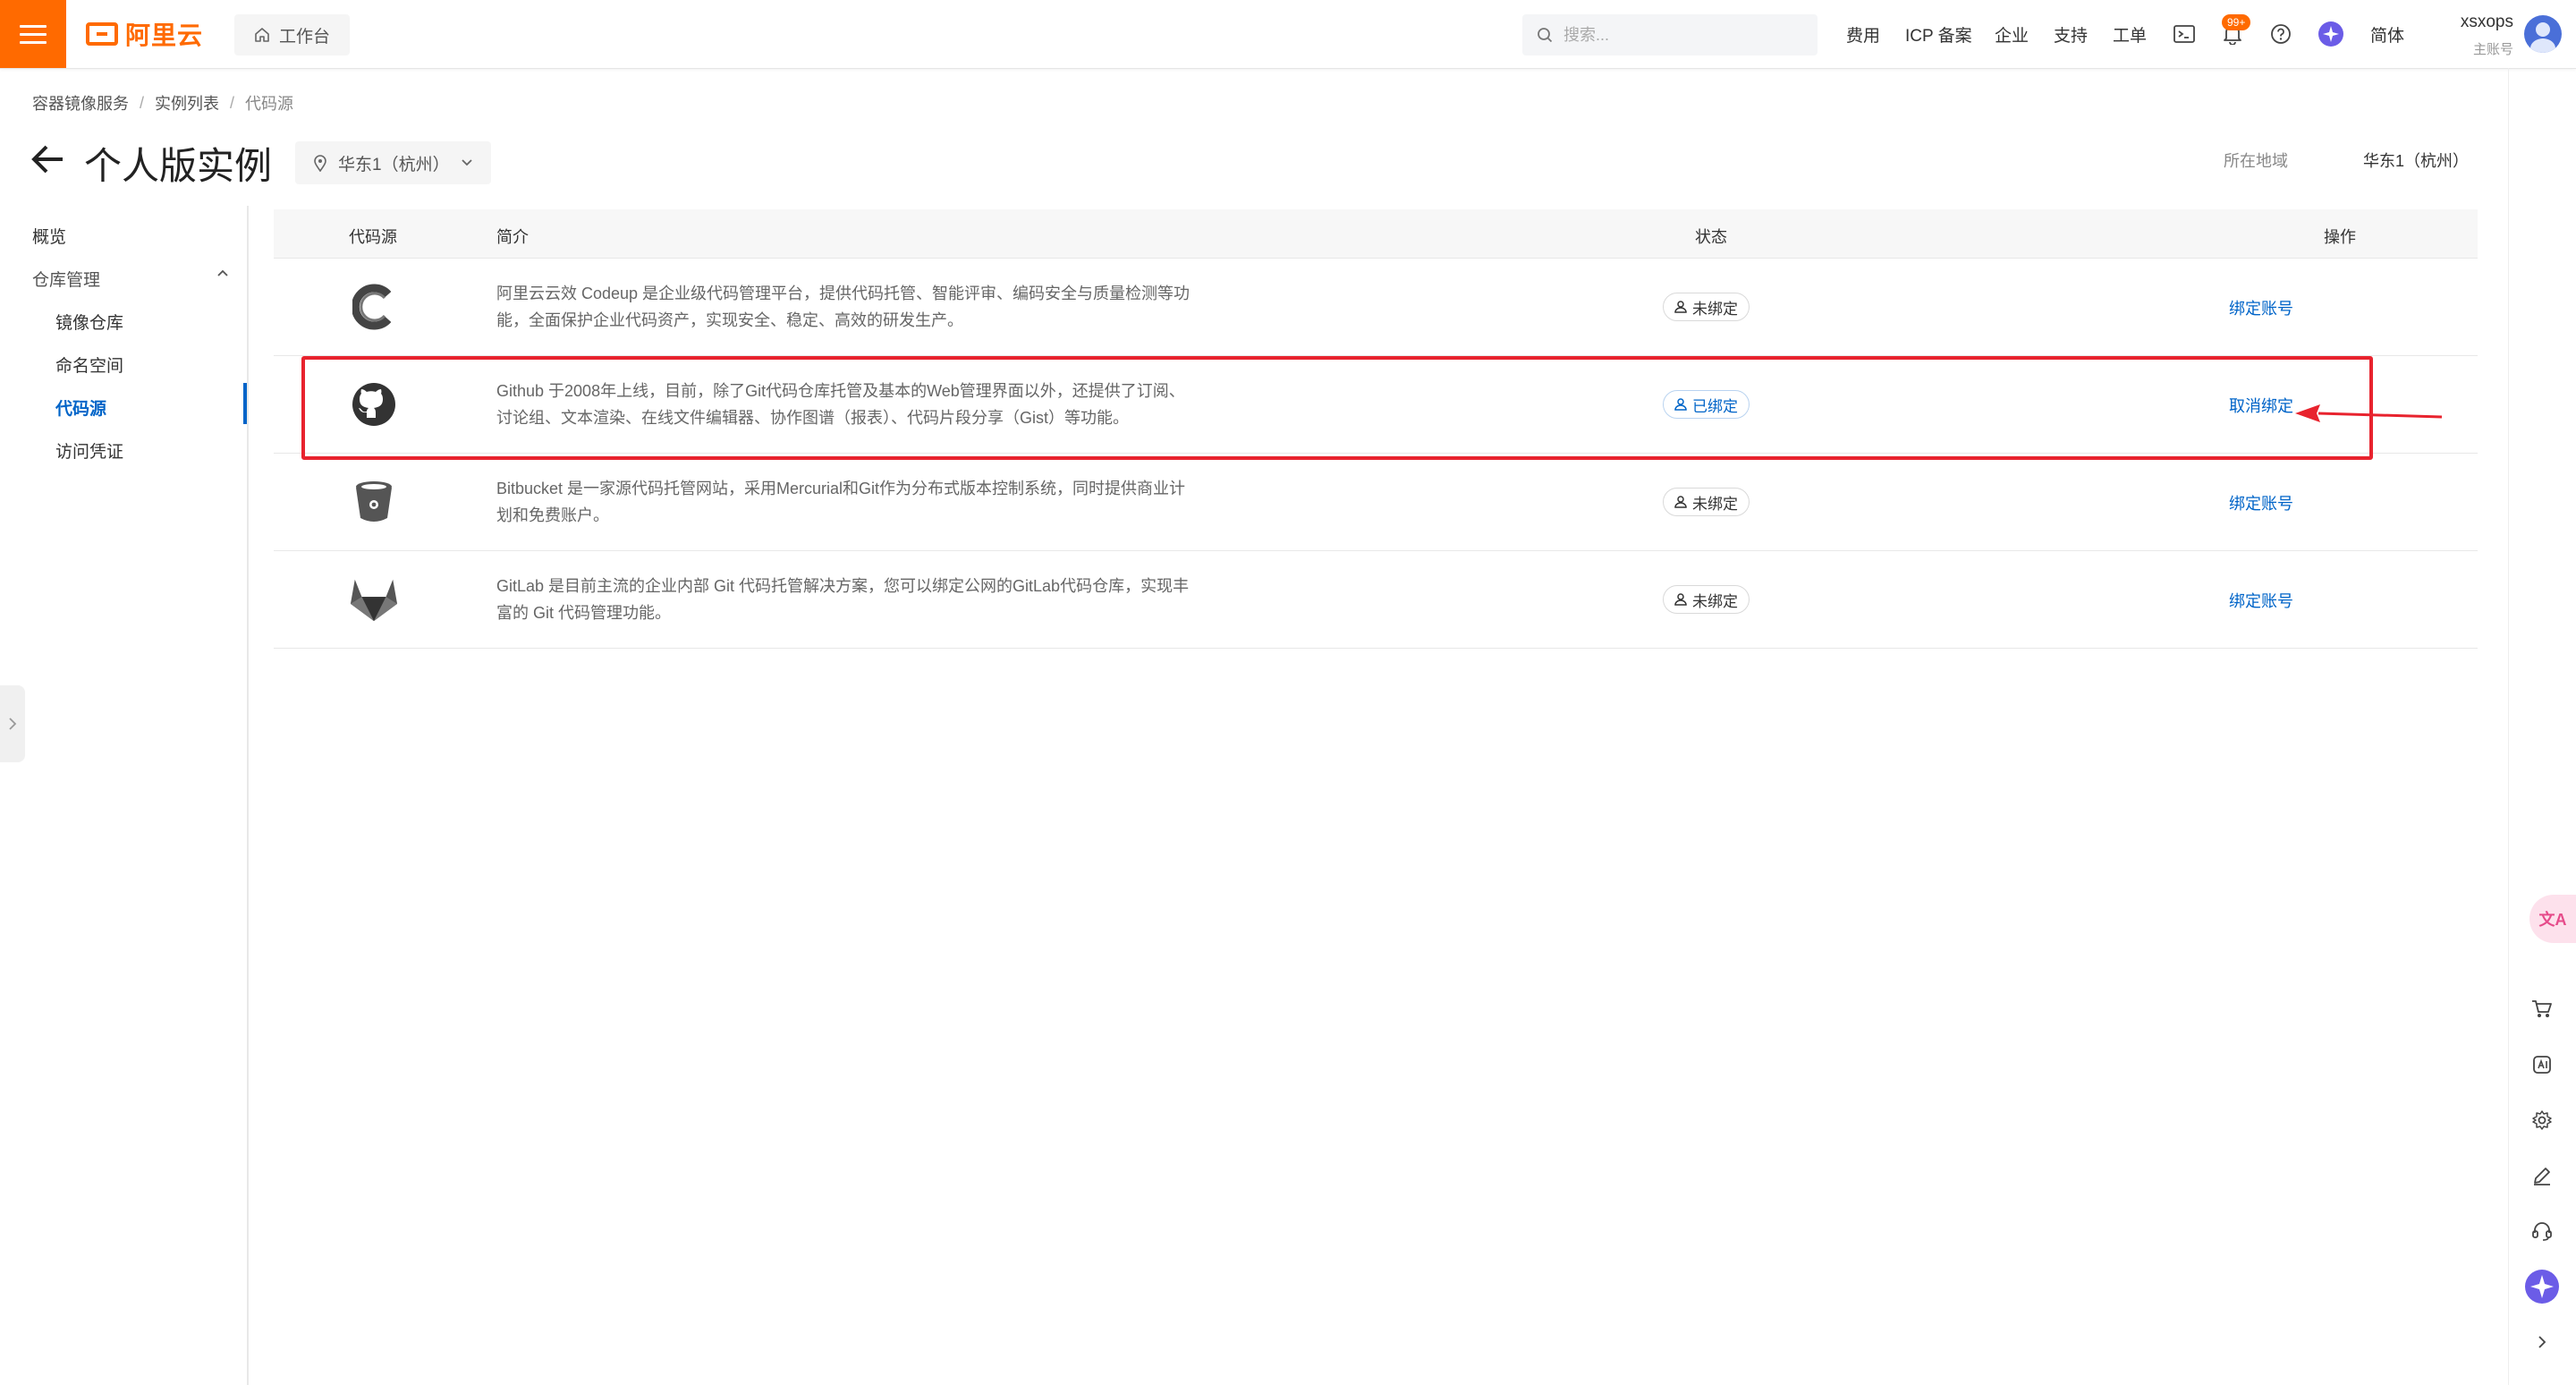 This screenshot has height=1385, width=2576. I want to click on user-name: xsxops, so click(2487, 22).